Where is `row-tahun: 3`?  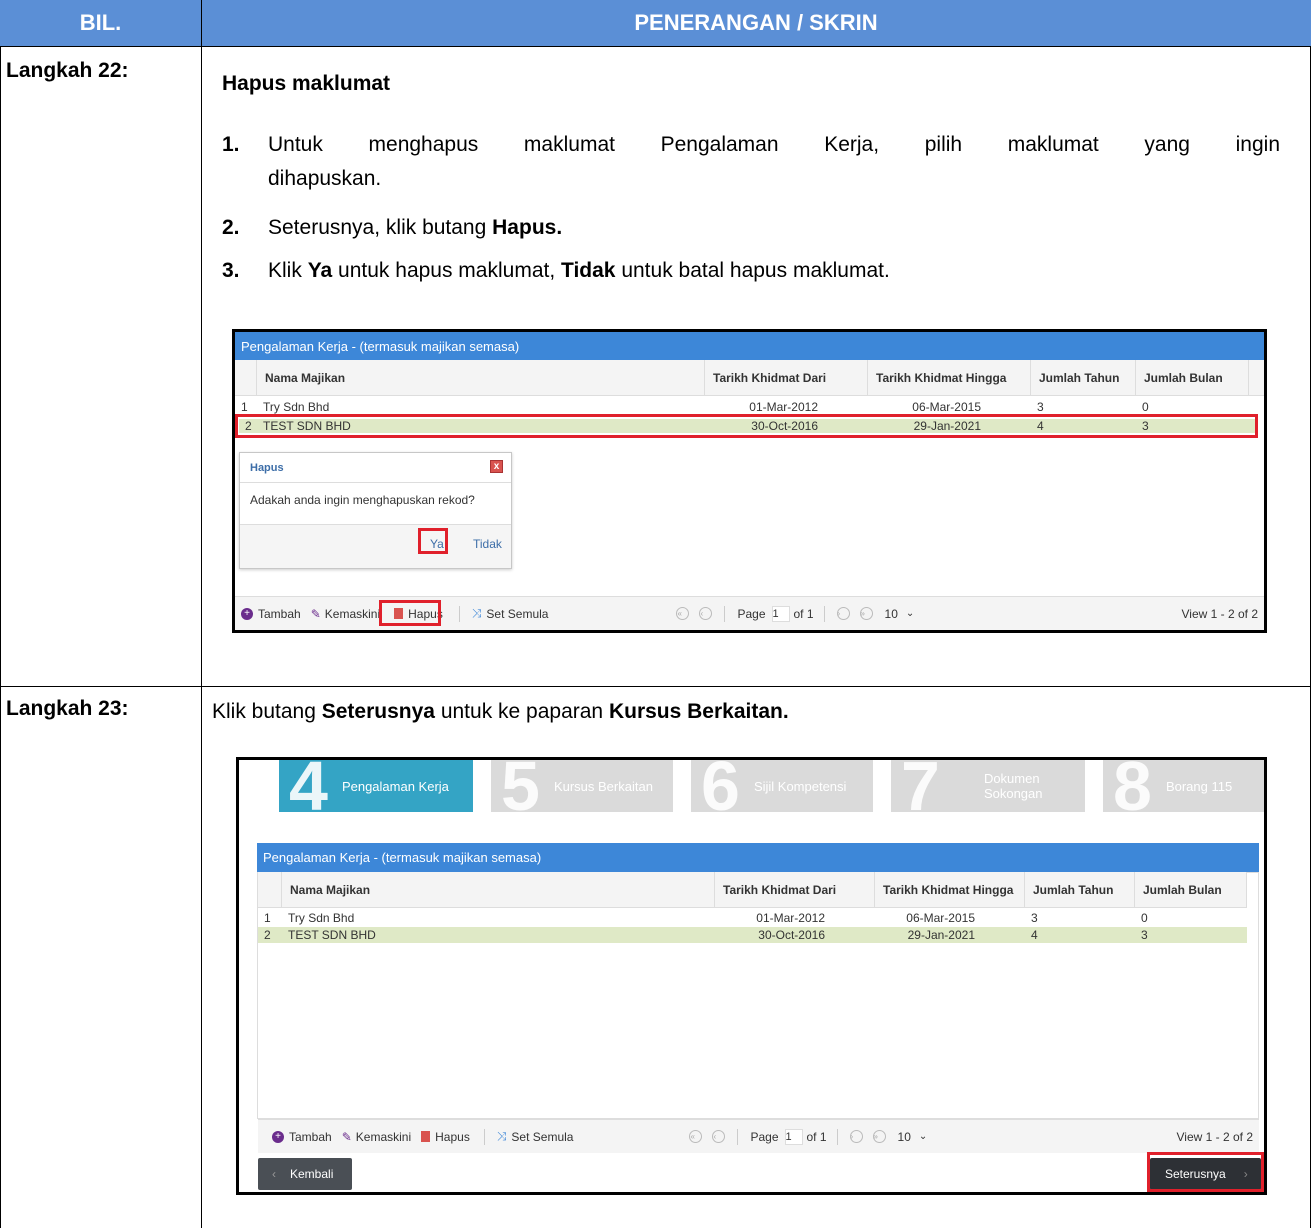 row-tahun: 3 is located at coordinates (1040, 407).